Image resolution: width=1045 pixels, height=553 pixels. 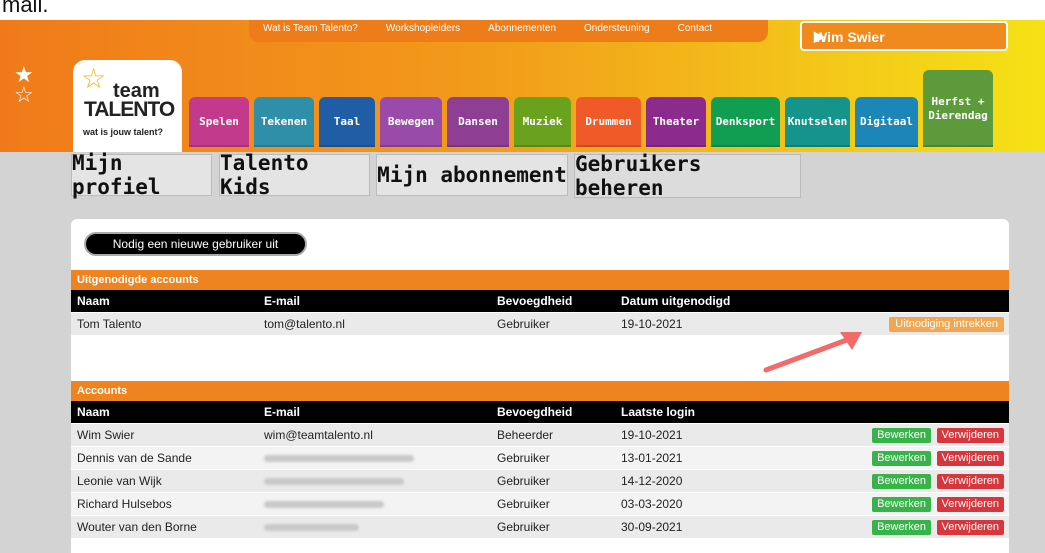 What do you see at coordinates (525, 435) in the screenshot?
I see `cell-role: Beheerder` at bounding box center [525, 435].